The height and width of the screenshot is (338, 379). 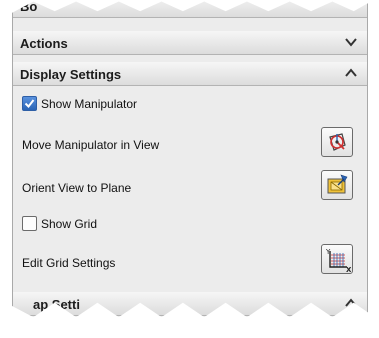 What do you see at coordinates (89, 104) in the screenshot?
I see `show-manipulator-label: Show Manipulator` at bounding box center [89, 104].